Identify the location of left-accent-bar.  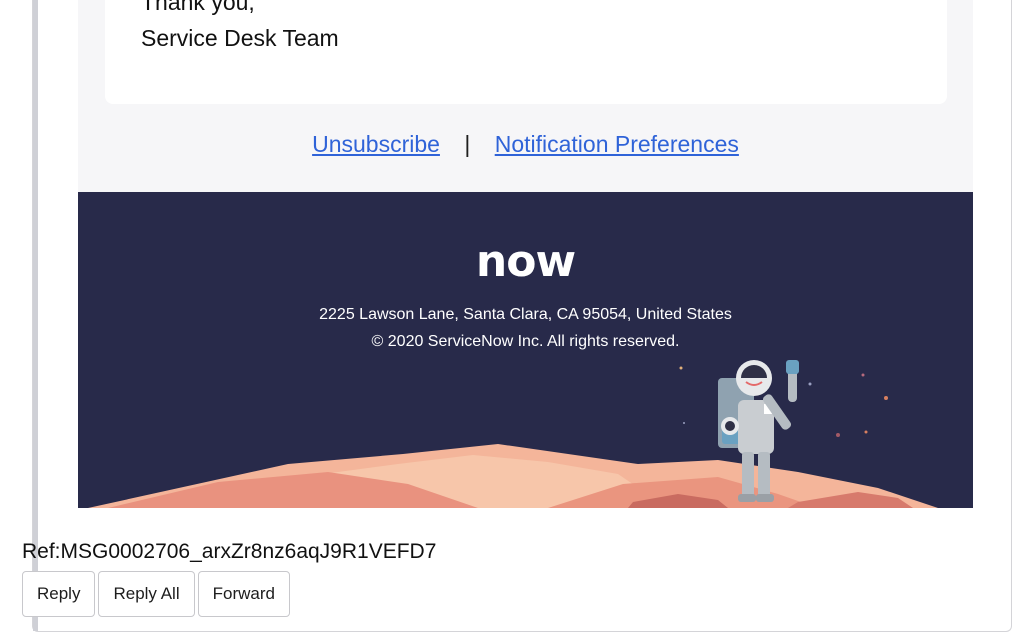
(35, 315).